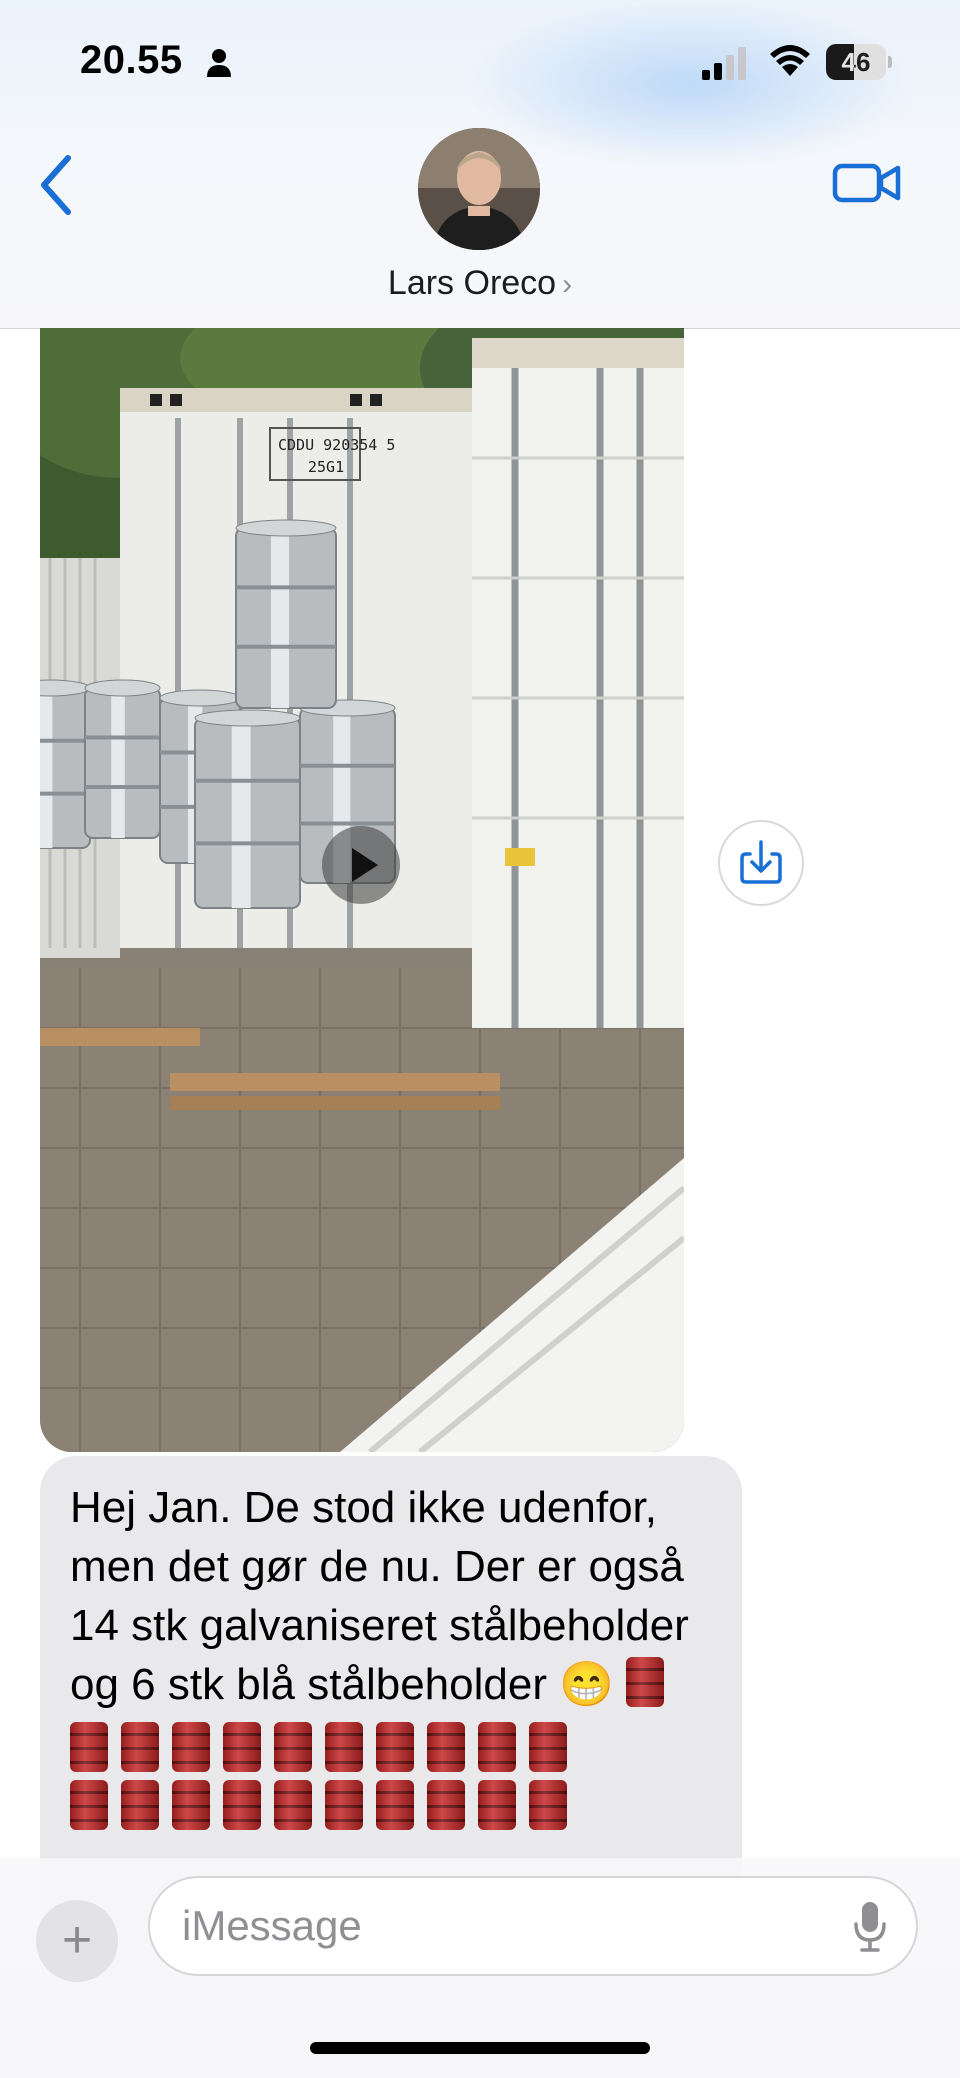  I want to click on download-icon, so click(761, 862).